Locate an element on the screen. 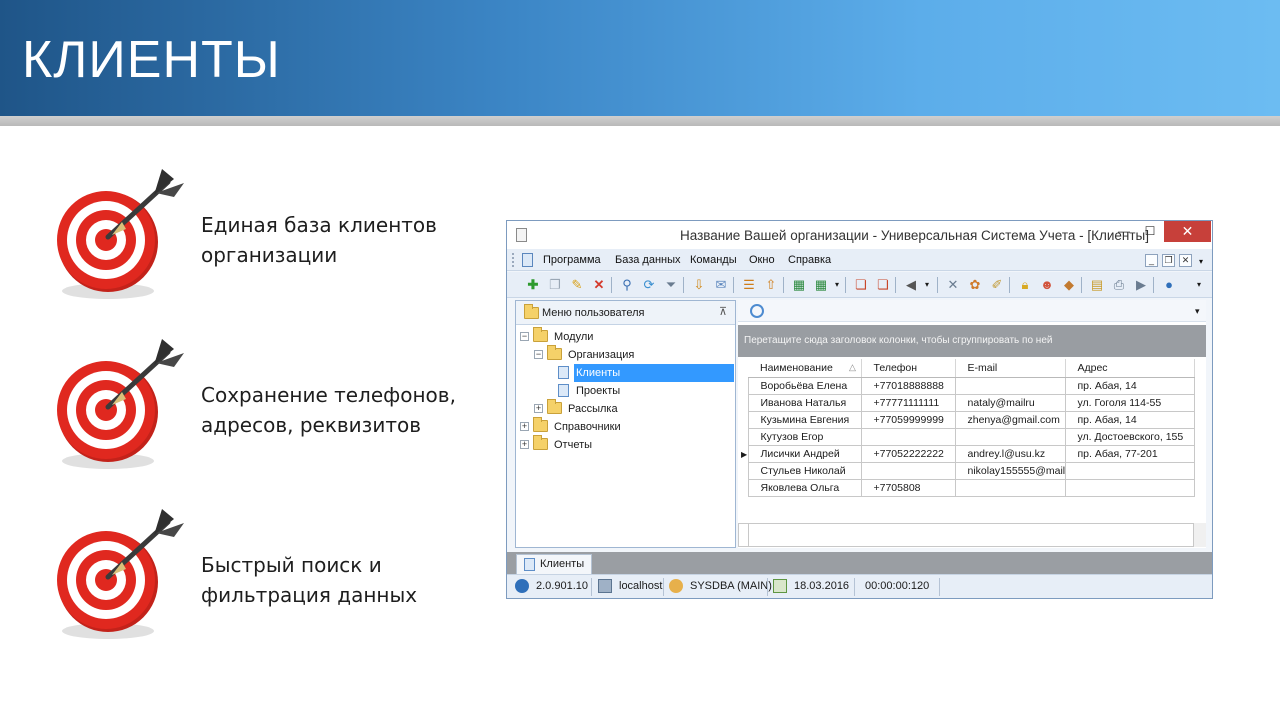 The width and height of the screenshot is (1280, 720). menu-program: Программа is located at coordinates (572, 260).